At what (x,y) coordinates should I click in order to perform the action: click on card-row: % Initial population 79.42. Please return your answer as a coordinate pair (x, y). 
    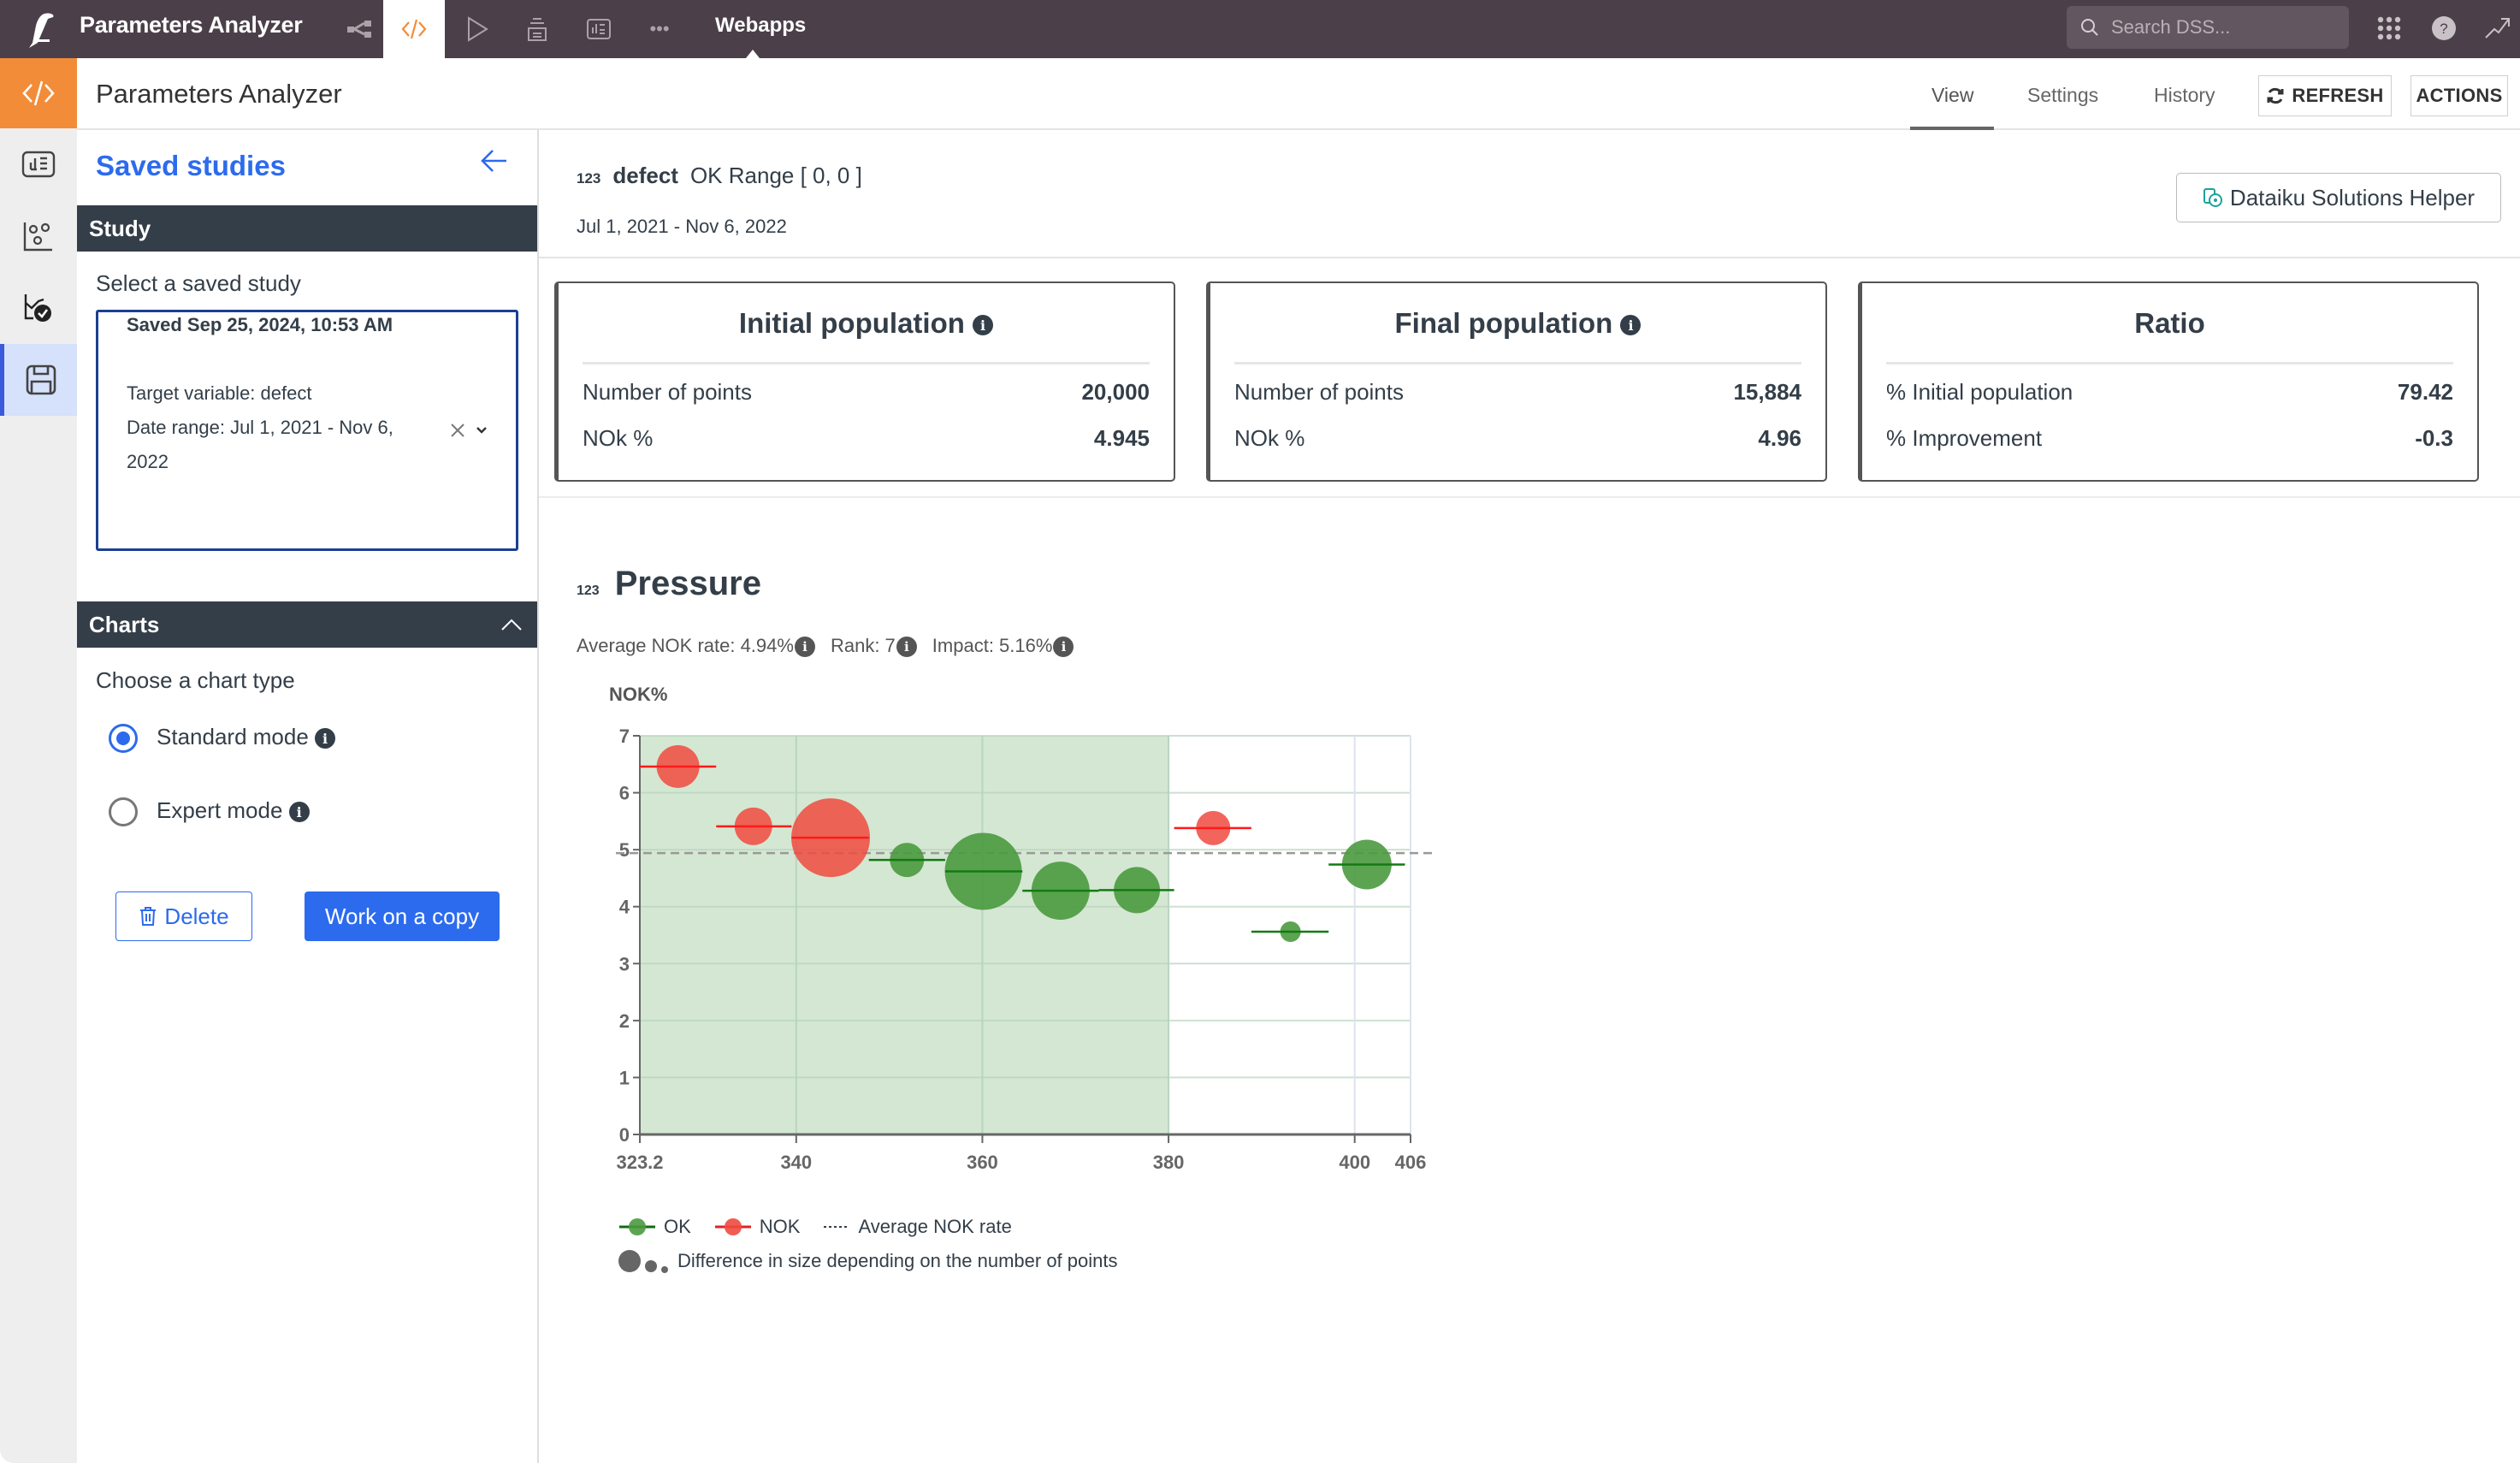
    Looking at the image, I should click on (2169, 392).